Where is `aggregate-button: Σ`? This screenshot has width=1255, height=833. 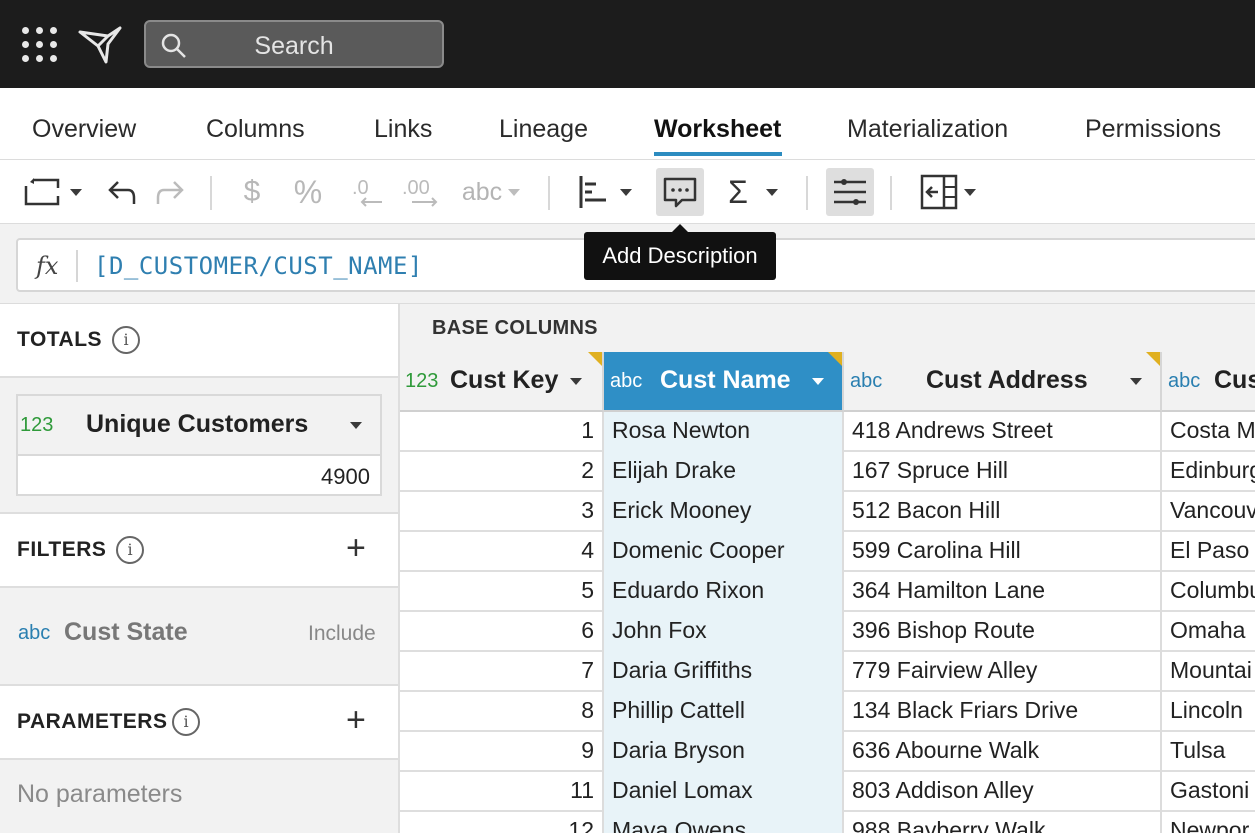 aggregate-button: Σ is located at coordinates (753, 192).